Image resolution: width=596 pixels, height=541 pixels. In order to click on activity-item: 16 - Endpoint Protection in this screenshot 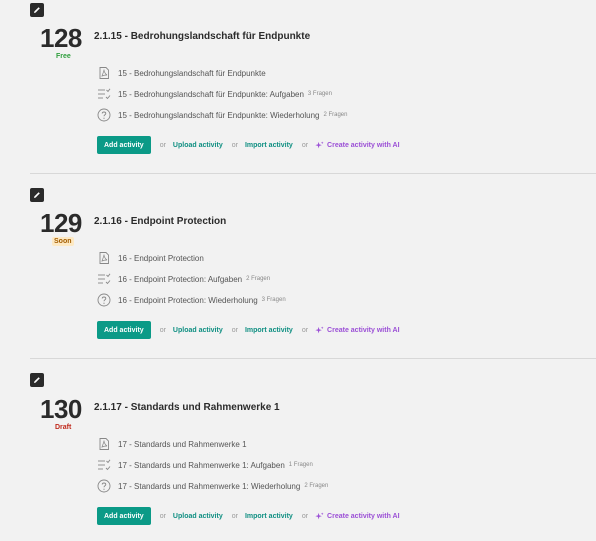, I will do `click(150, 258)`.